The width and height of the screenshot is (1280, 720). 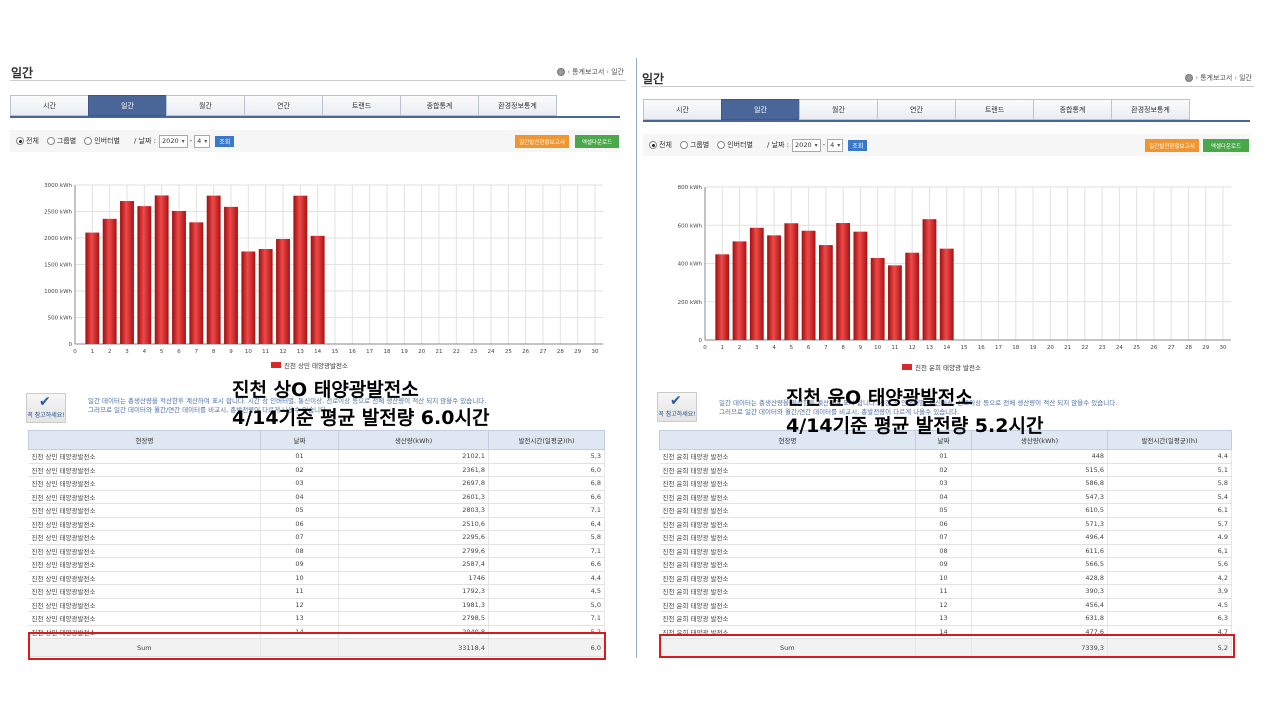 What do you see at coordinates (315, 117) in the screenshot?
I see `tab-underline` at bounding box center [315, 117].